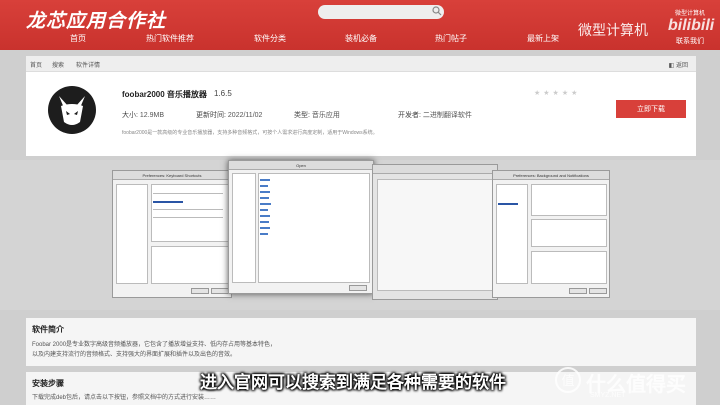  I want to click on shot-files, so click(314, 228).